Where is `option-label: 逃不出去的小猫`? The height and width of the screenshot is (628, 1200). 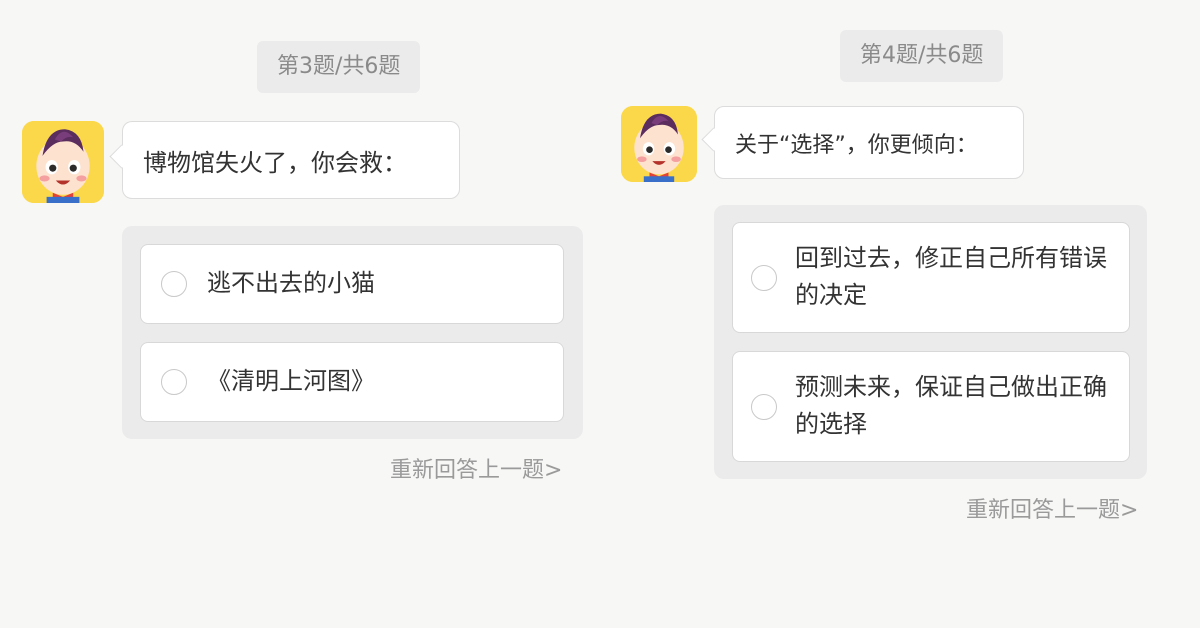 option-label: 逃不出去的小猫 is located at coordinates (291, 283).